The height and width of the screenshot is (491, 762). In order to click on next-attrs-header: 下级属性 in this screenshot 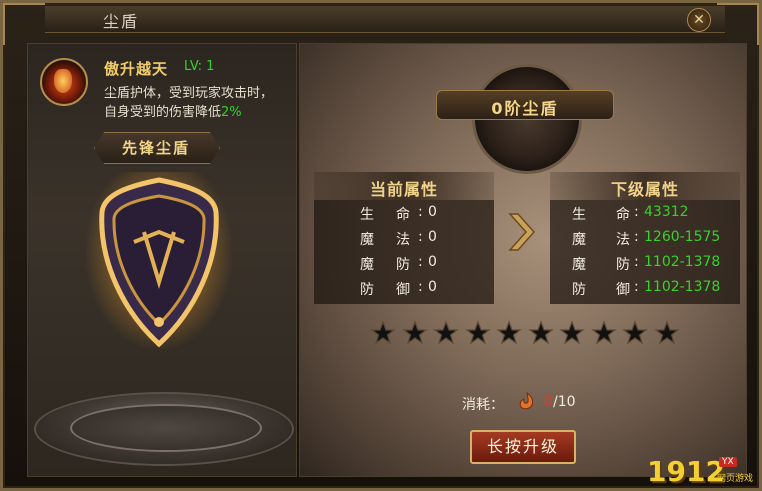, I will do `click(645, 186)`.